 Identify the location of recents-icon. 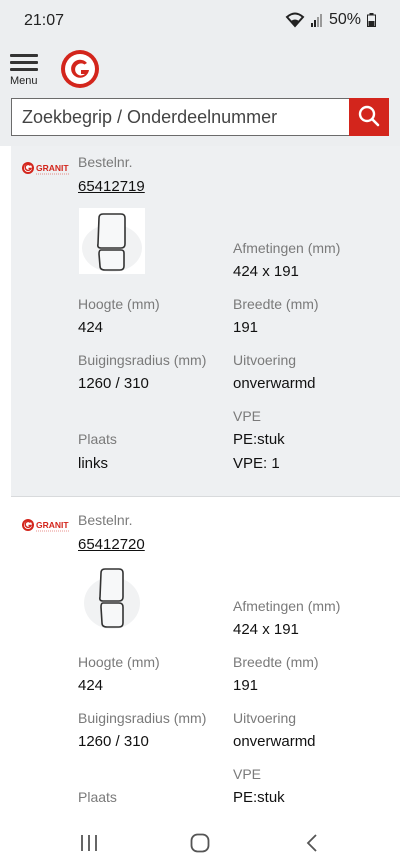
(89, 845).